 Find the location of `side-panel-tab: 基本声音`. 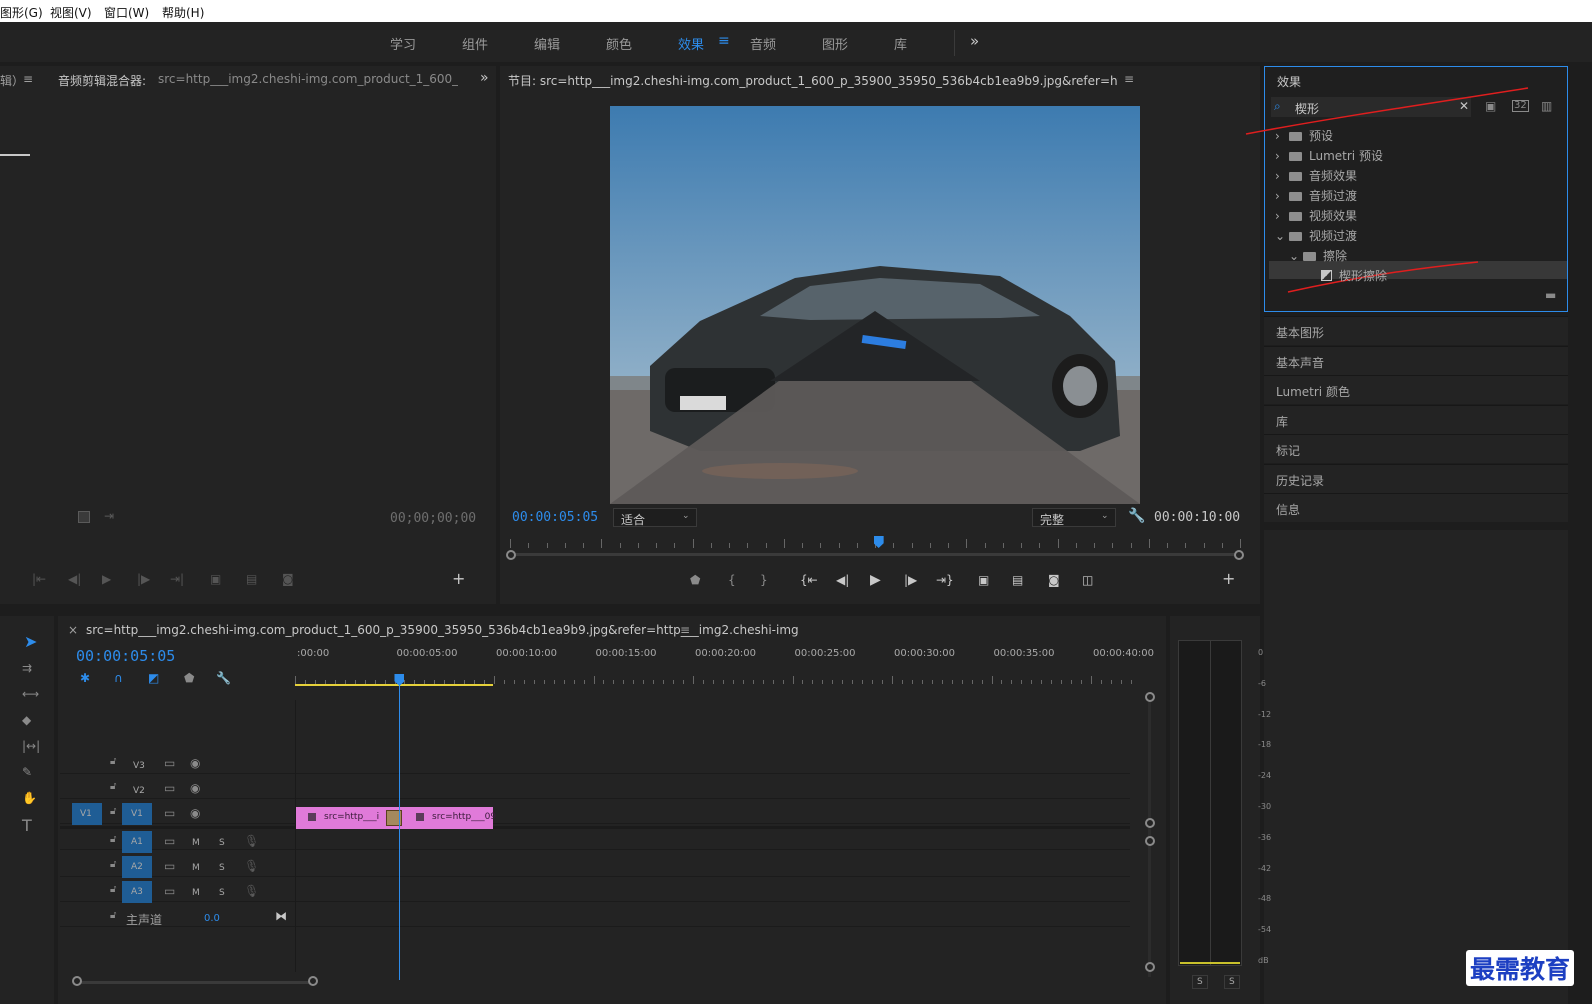

side-panel-tab: 基本声音 is located at coordinates (1416, 360).